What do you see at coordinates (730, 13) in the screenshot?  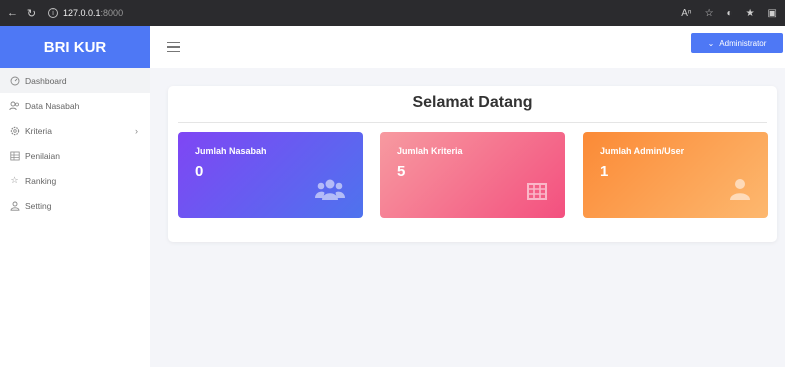 I see `extension-icon: ◐` at bounding box center [730, 13].